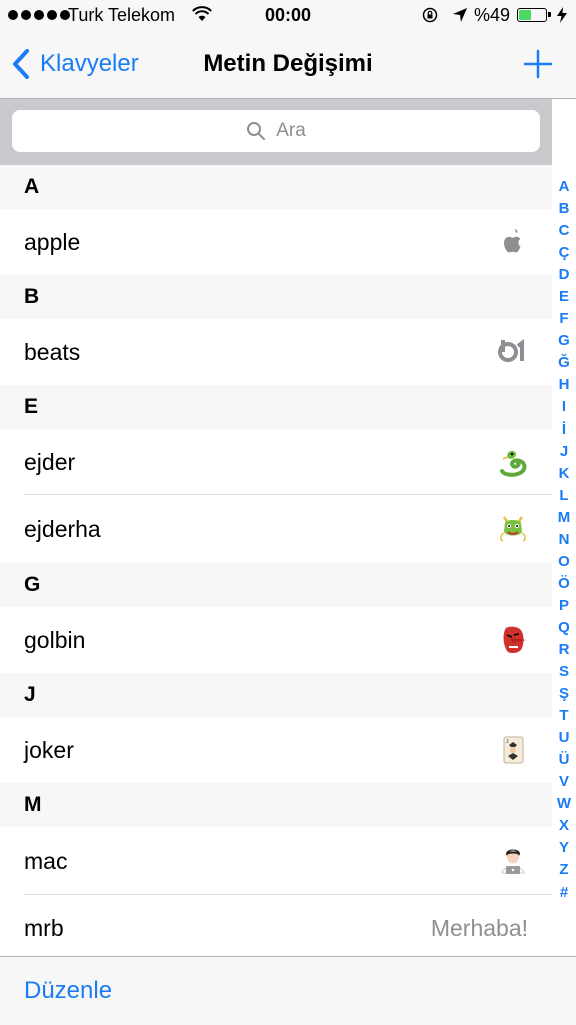 Image resolution: width=576 pixels, height=1025 pixels. I want to click on section-header-b: B, so click(276, 297).